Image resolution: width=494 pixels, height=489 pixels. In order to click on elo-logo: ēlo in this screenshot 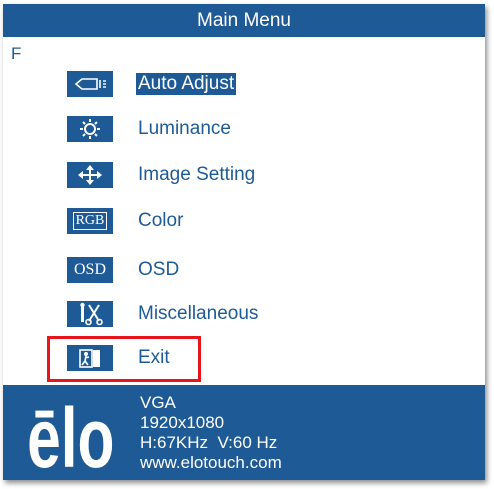, I will do `click(71, 435)`.